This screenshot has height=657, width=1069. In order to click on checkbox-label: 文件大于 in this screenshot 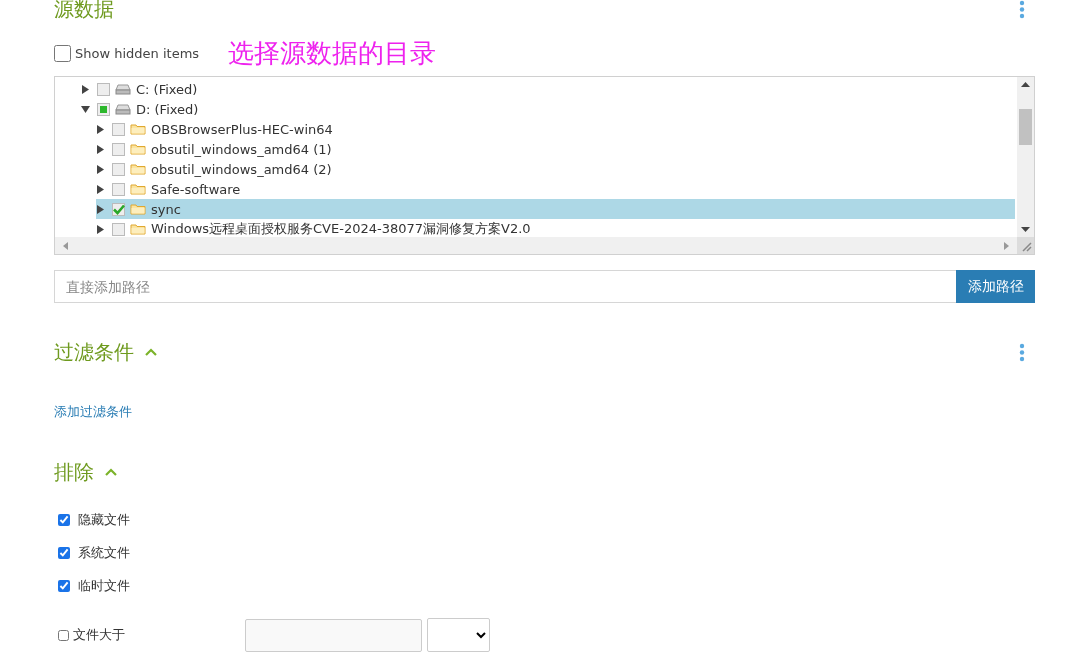, I will do `click(99, 635)`.